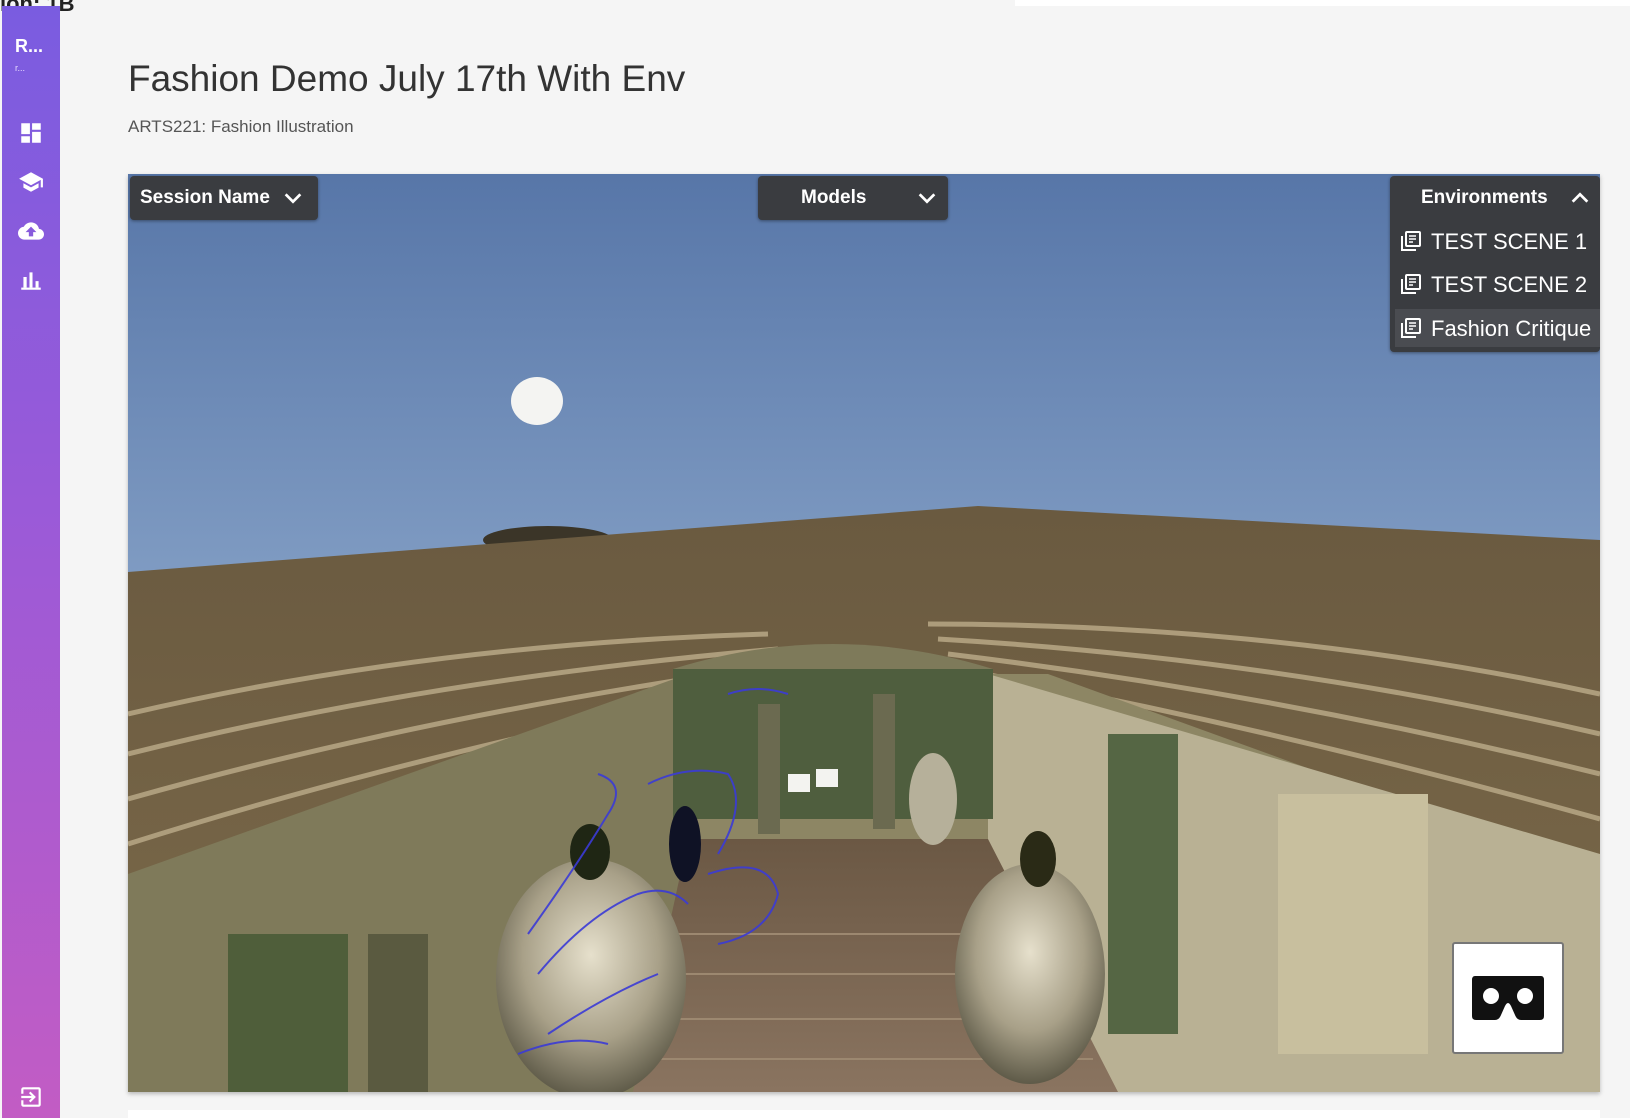 Image resolution: width=1630 pixels, height=1118 pixels. I want to click on environment-option-label: TEST SCENE 1, so click(1509, 241).